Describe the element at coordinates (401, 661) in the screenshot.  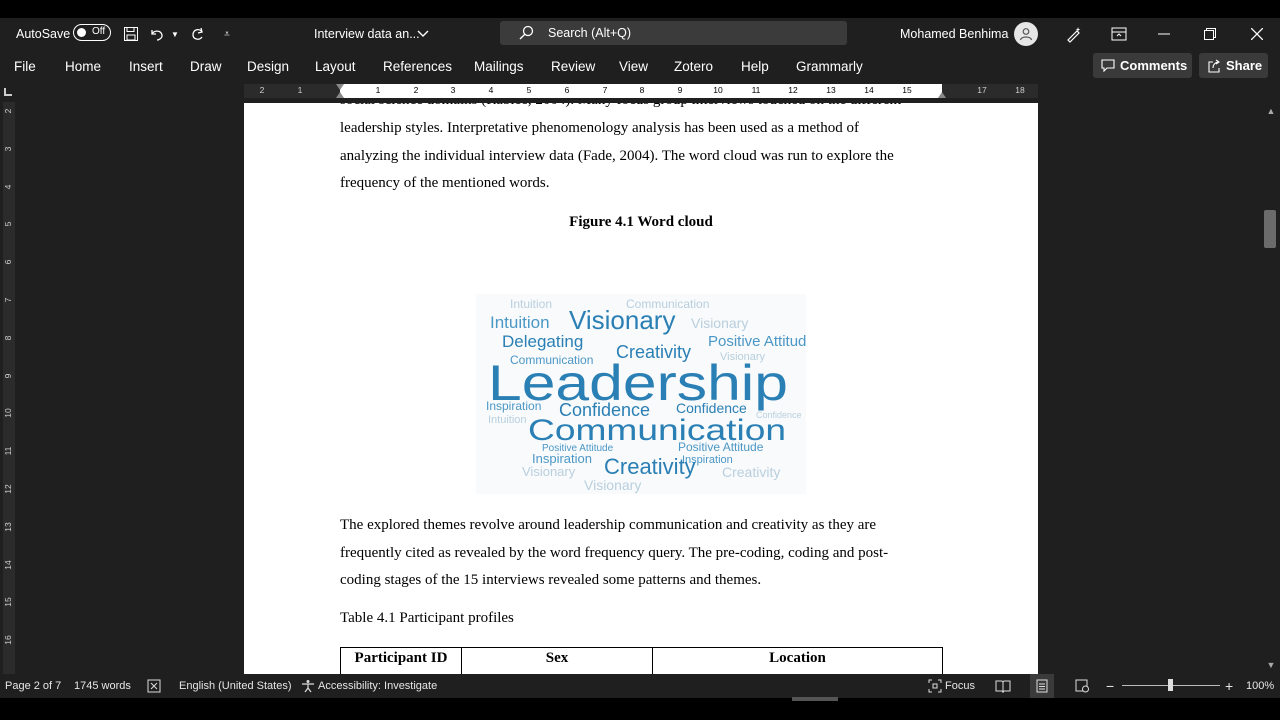
I see `table-header-cell: Participant ID` at that location.